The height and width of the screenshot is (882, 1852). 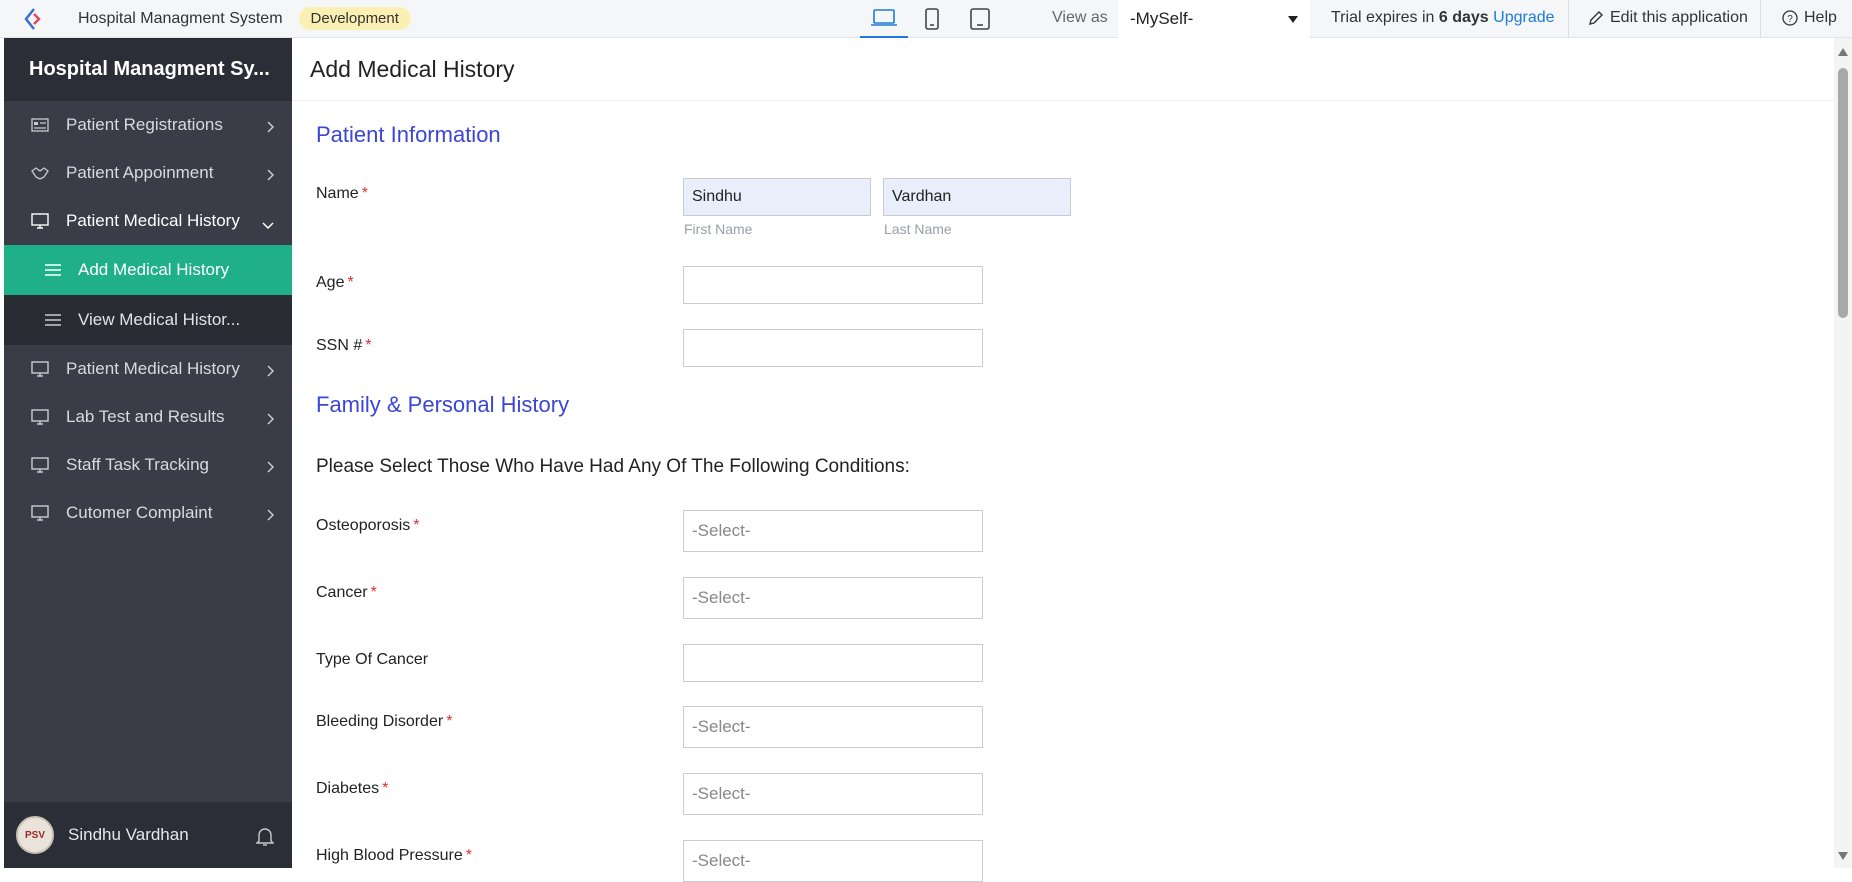 I want to click on type-of-cancer-field, so click(x=833, y=663).